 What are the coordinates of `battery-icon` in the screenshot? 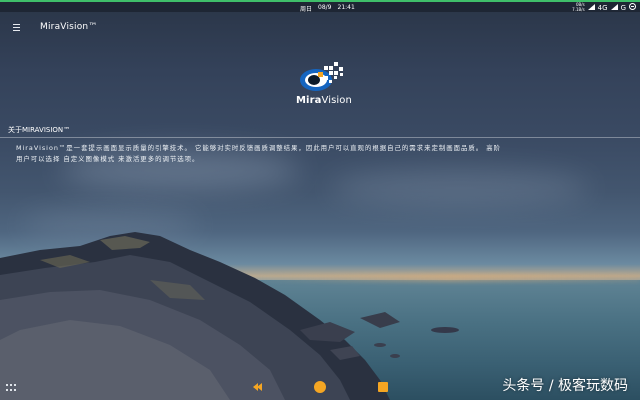 It's located at (632, 7).